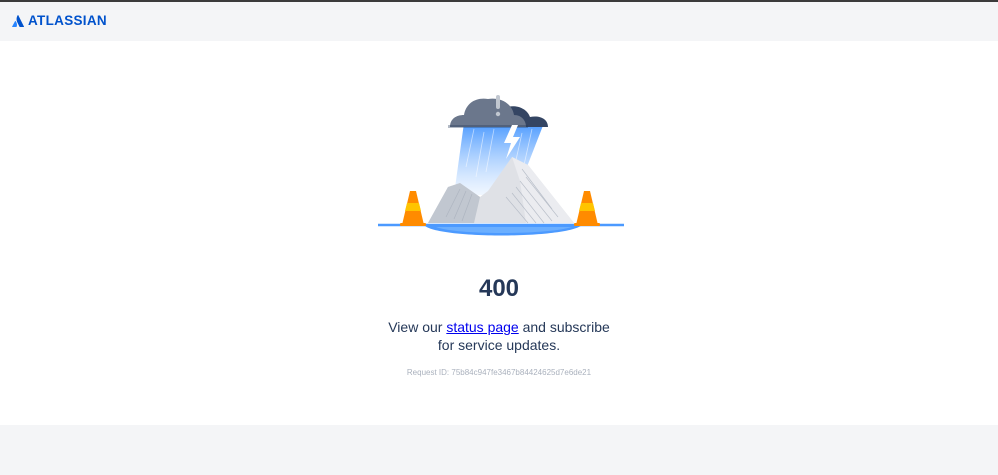 The image size is (998, 475). Describe the element at coordinates (67, 20) in the screenshot. I see `logo-wordmark: ATLASSIAN` at that location.